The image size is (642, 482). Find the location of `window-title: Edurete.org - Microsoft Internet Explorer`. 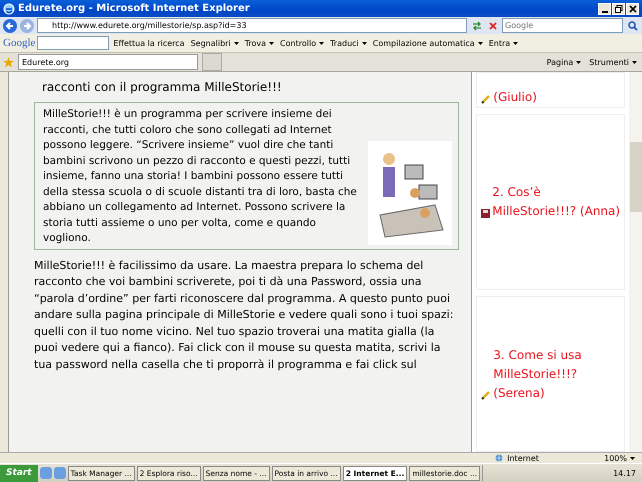

window-title: Edurete.org - Microsoft Internet Explorer is located at coordinates (134, 8).